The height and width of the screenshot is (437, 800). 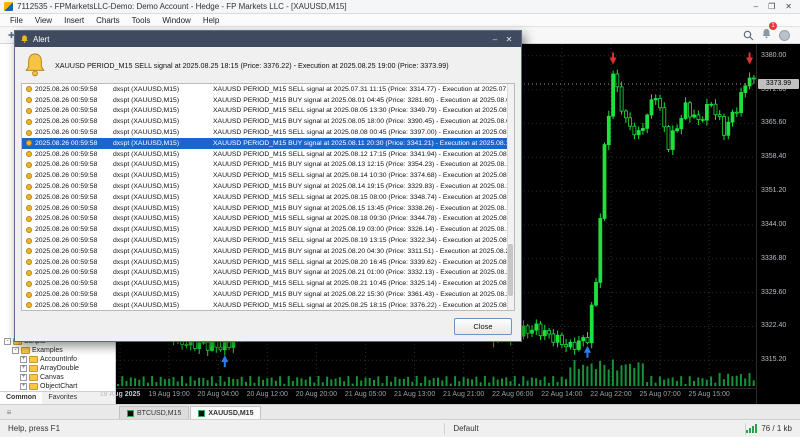 What do you see at coordinates (709, 394) in the screenshot?
I see `time-axis-label: 25 Aug 15:00` at bounding box center [709, 394].